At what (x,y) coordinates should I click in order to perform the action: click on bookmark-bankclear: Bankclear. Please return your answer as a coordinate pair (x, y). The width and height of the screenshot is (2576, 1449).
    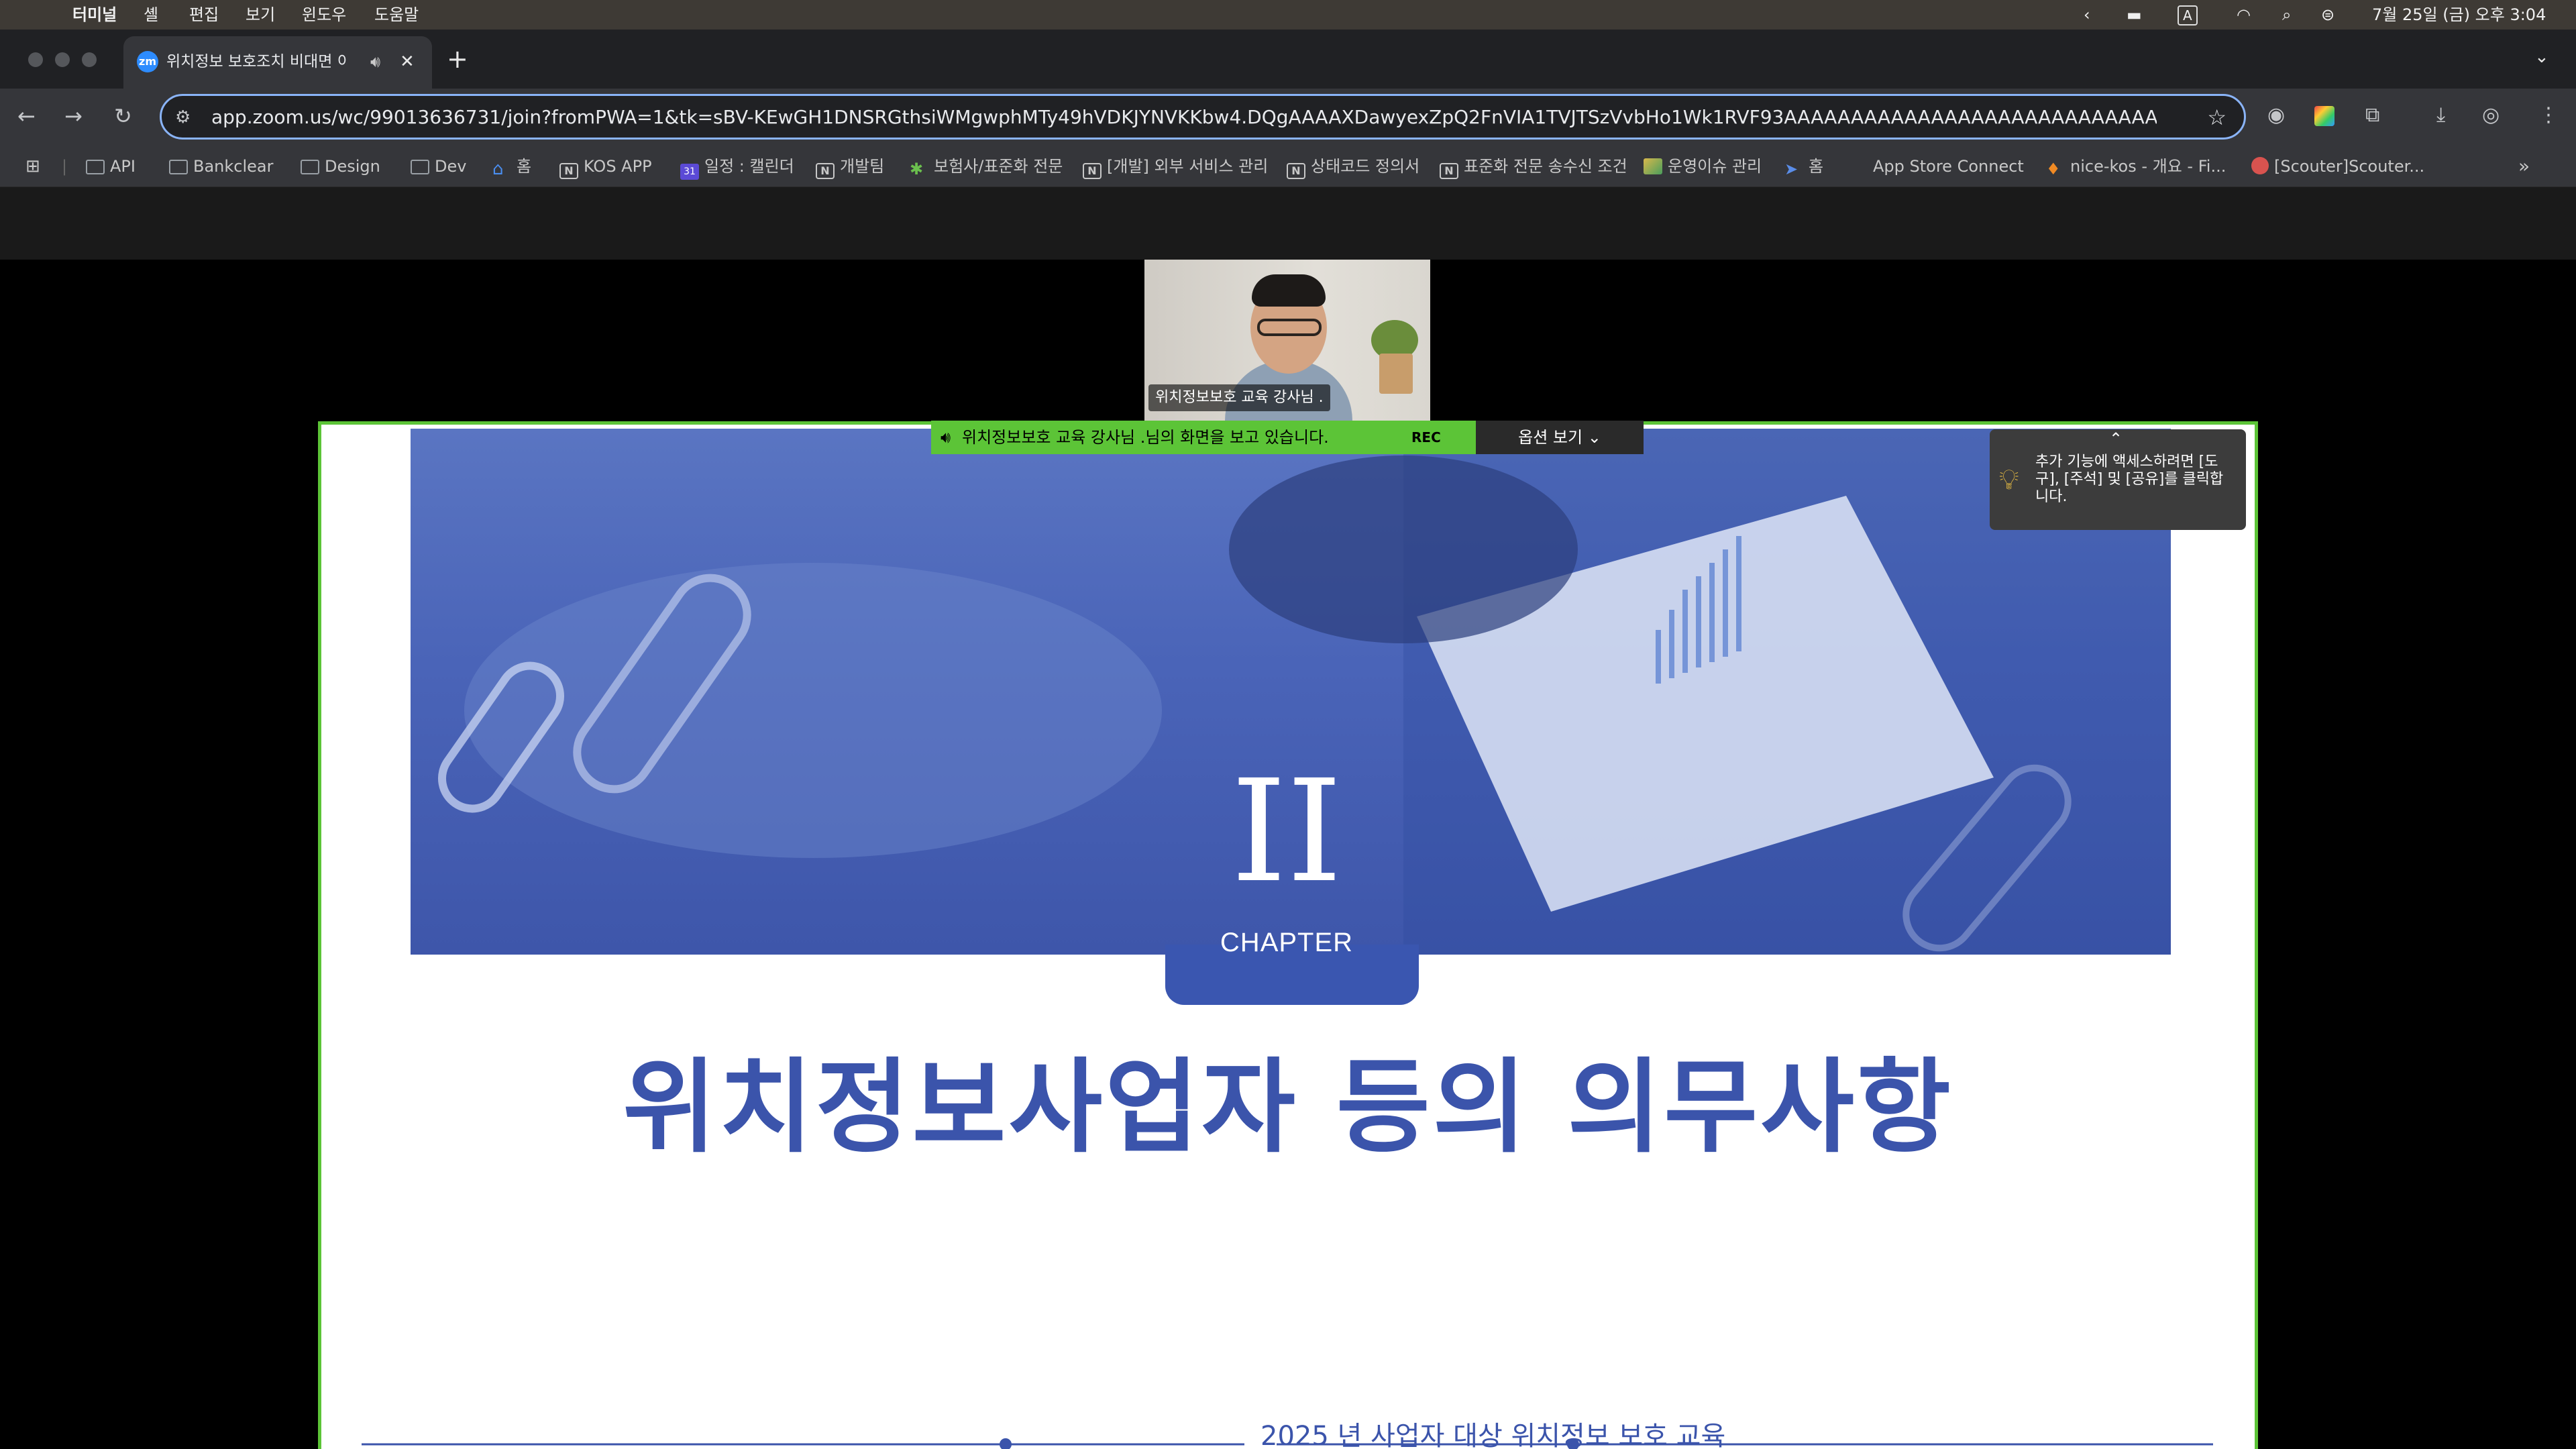
    Looking at the image, I should click on (221, 166).